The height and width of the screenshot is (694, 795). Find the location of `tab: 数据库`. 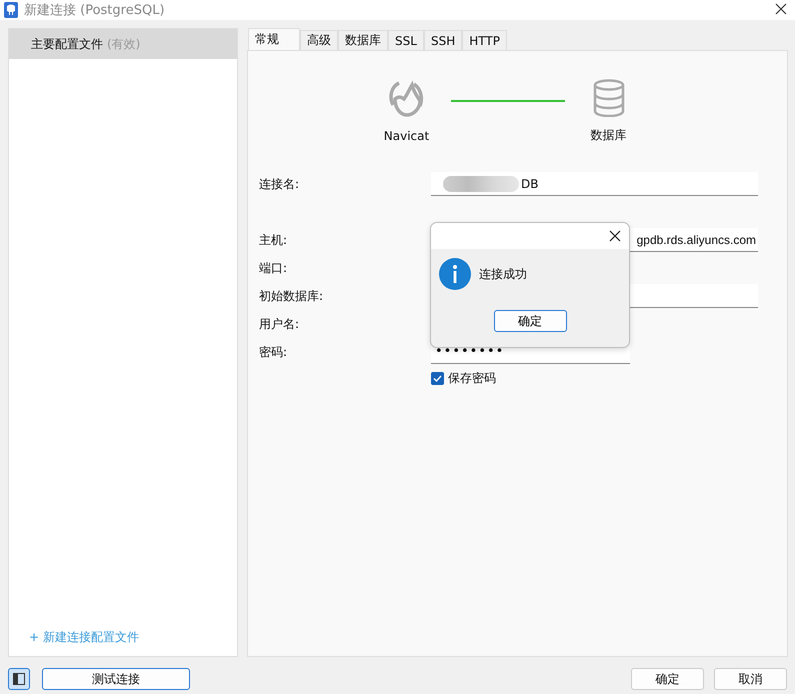

tab: 数据库 is located at coordinates (363, 40).